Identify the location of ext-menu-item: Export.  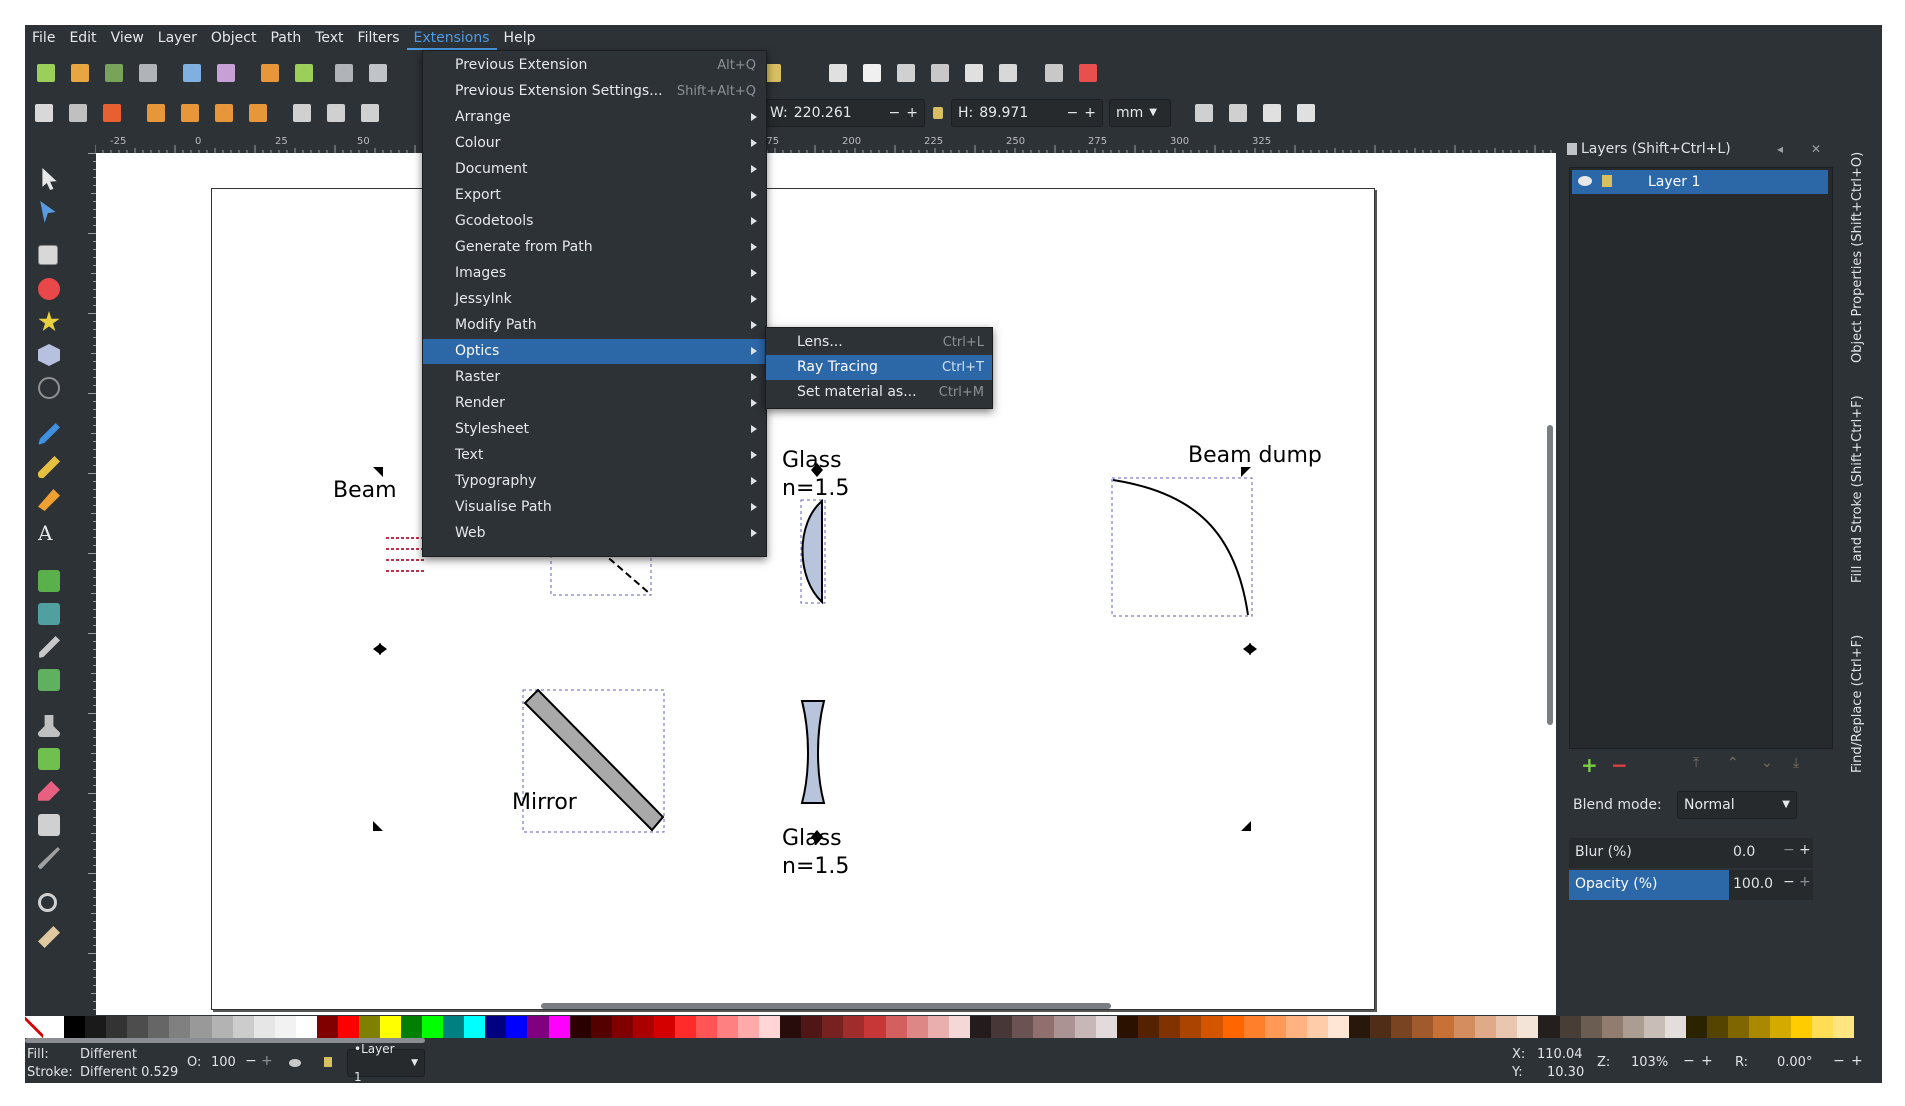
(594, 195).